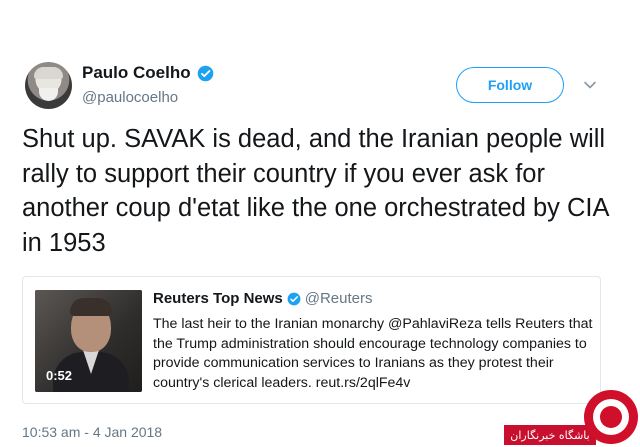 Image resolution: width=640 pixels, height=447 pixels. Describe the element at coordinates (510, 85) in the screenshot. I see `follow-button: Follow` at that location.